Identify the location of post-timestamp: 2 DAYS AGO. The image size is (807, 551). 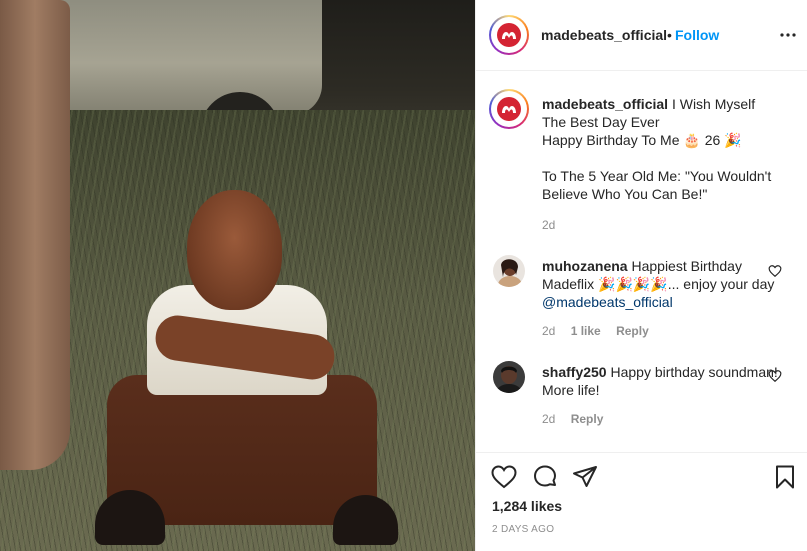
(523, 529).